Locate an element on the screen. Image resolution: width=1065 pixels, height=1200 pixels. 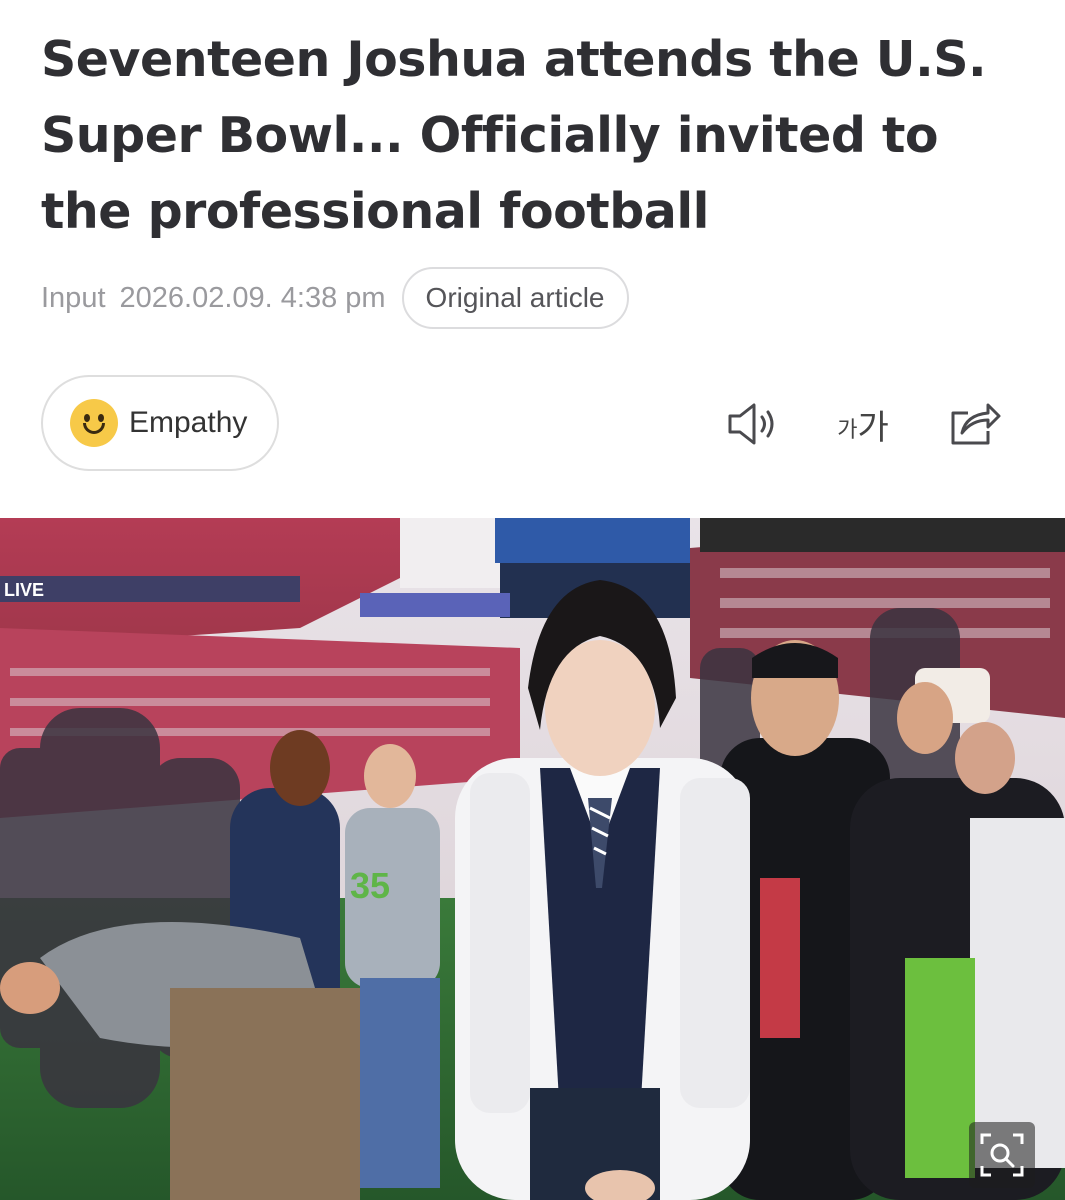
empathy-button: Empathy is located at coordinates (160, 423).